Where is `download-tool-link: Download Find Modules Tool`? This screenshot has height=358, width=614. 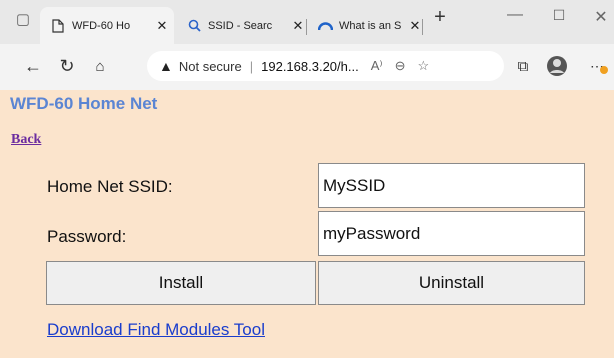
download-tool-link: Download Find Modules Tool is located at coordinates (156, 330).